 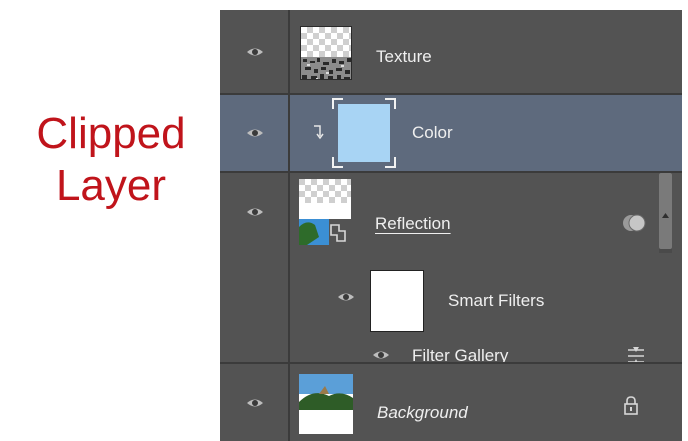 What do you see at coordinates (496, 301) in the screenshot?
I see `smart-filters-label: Smart Filters` at bounding box center [496, 301].